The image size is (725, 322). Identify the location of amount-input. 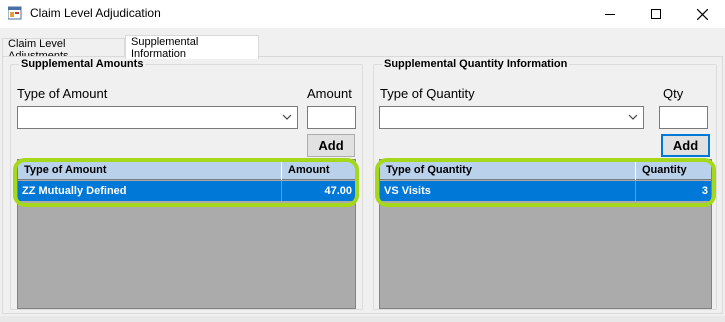
(331, 117).